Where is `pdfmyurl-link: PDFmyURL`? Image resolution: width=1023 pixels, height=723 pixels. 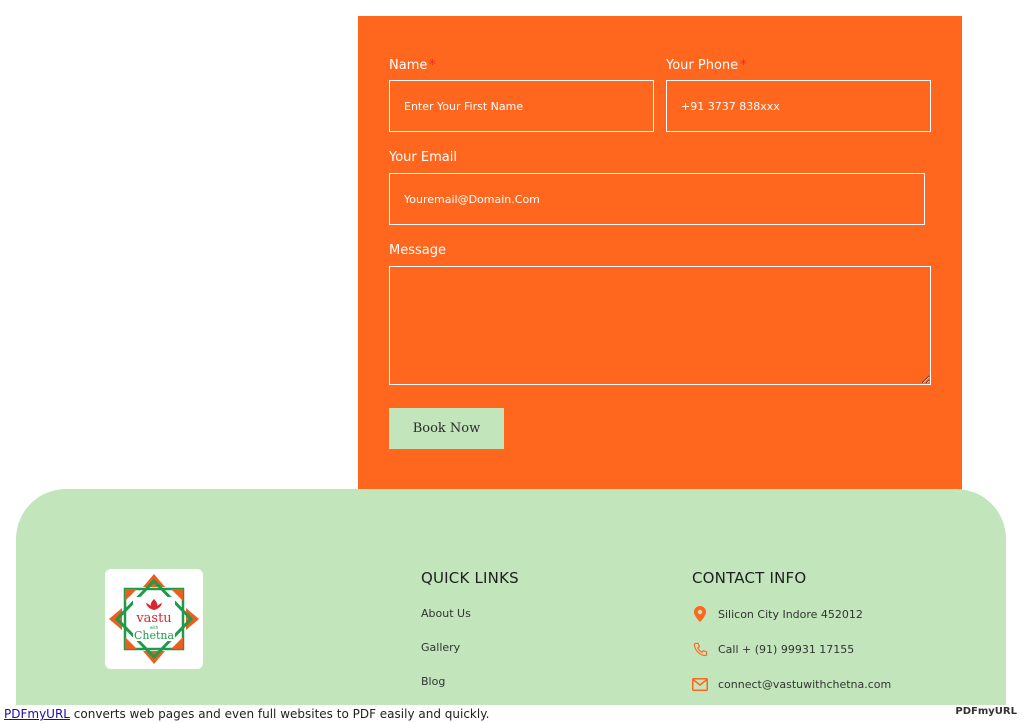 pdfmyurl-link: PDFmyURL is located at coordinates (37, 714).